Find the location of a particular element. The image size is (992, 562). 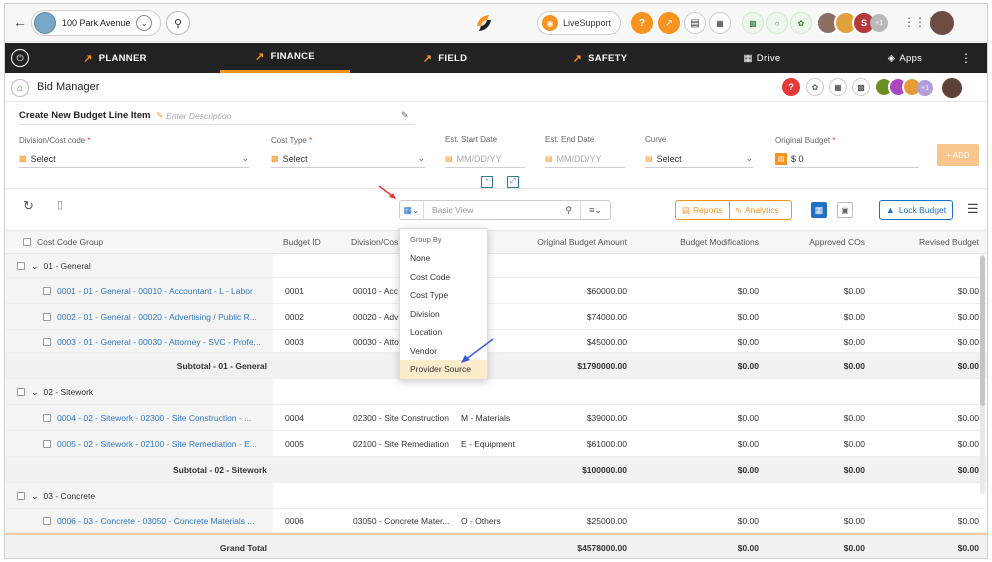

chat-icon: ○ is located at coordinates (777, 23).